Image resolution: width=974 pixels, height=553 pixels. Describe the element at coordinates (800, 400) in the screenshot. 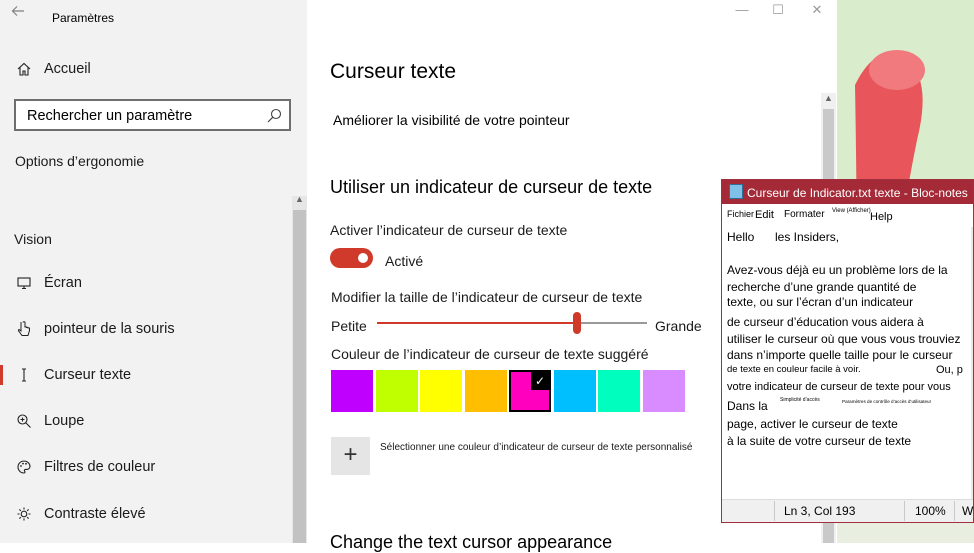

I see `text-line: Simplicité d’accès` at that location.